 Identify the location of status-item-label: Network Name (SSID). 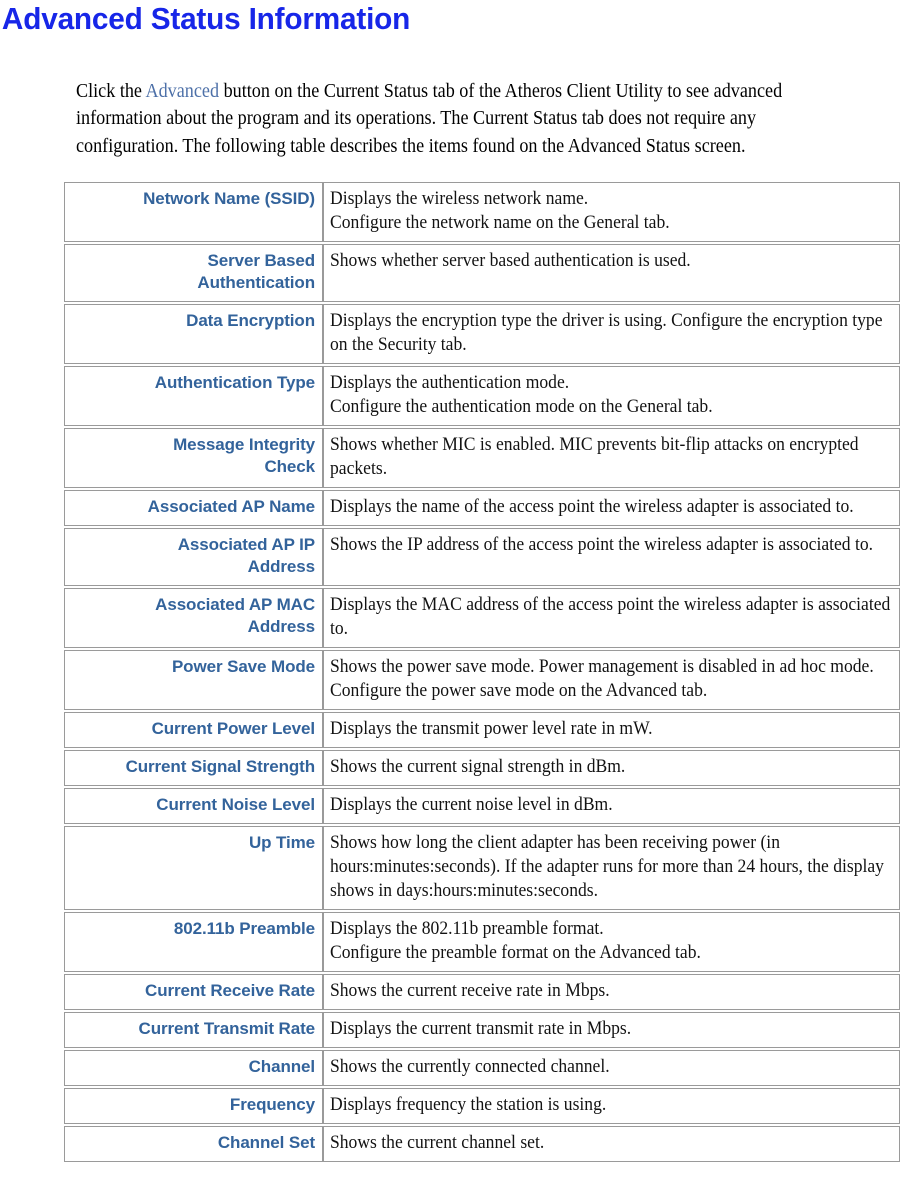
(193, 212).